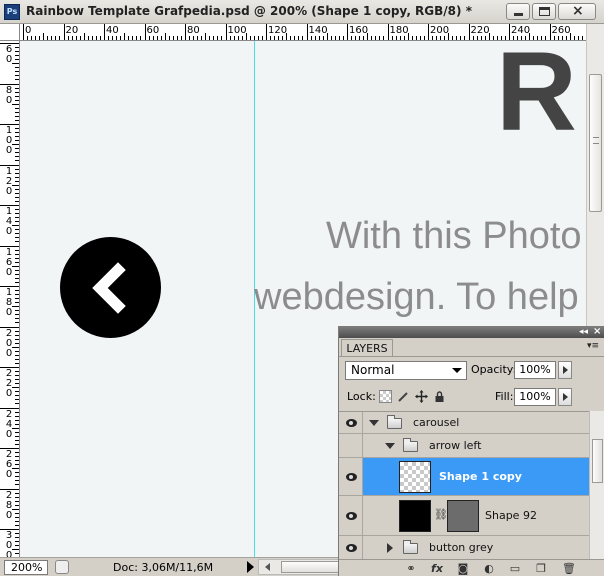  Describe the element at coordinates (406, 370) in the screenshot. I see `blend-mode-select: Normal` at that location.